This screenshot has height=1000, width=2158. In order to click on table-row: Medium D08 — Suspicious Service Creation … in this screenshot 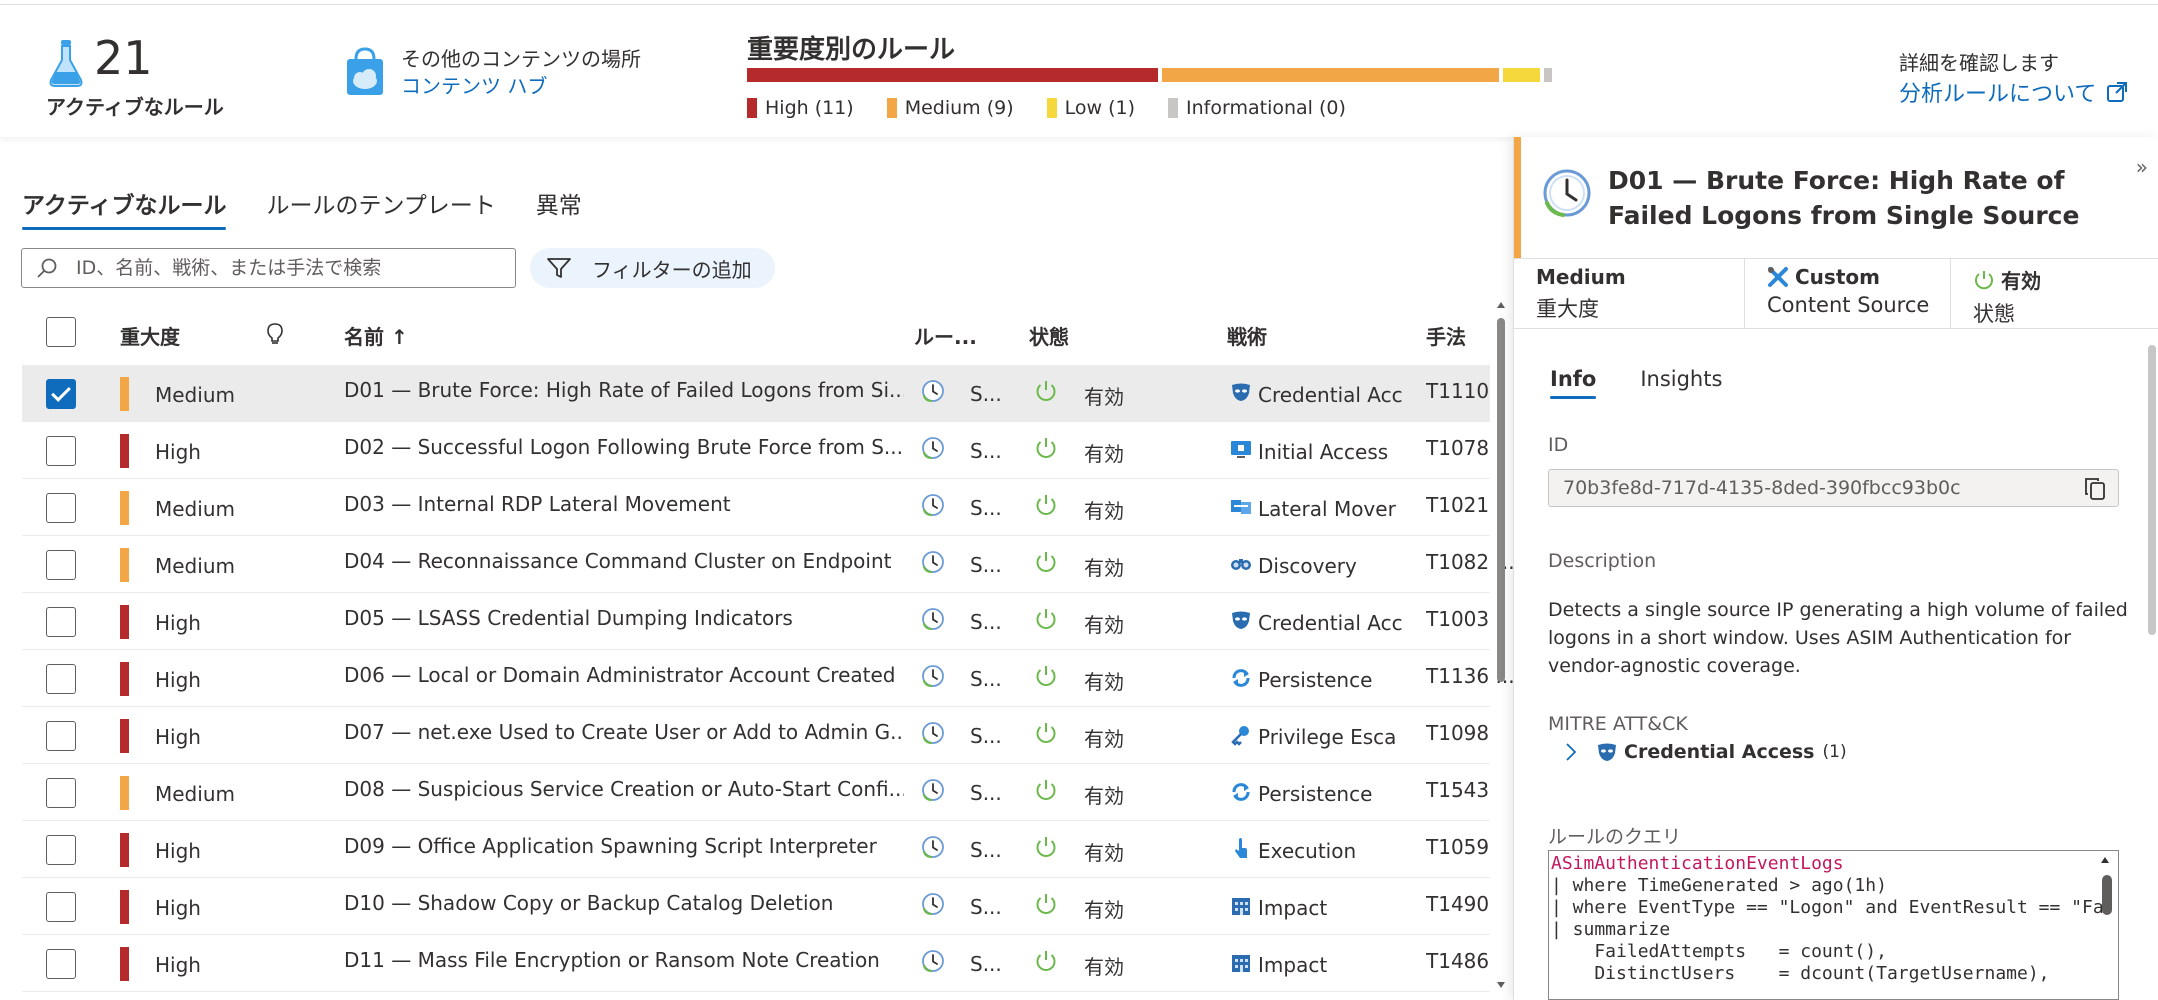, I will do `click(756, 792)`.